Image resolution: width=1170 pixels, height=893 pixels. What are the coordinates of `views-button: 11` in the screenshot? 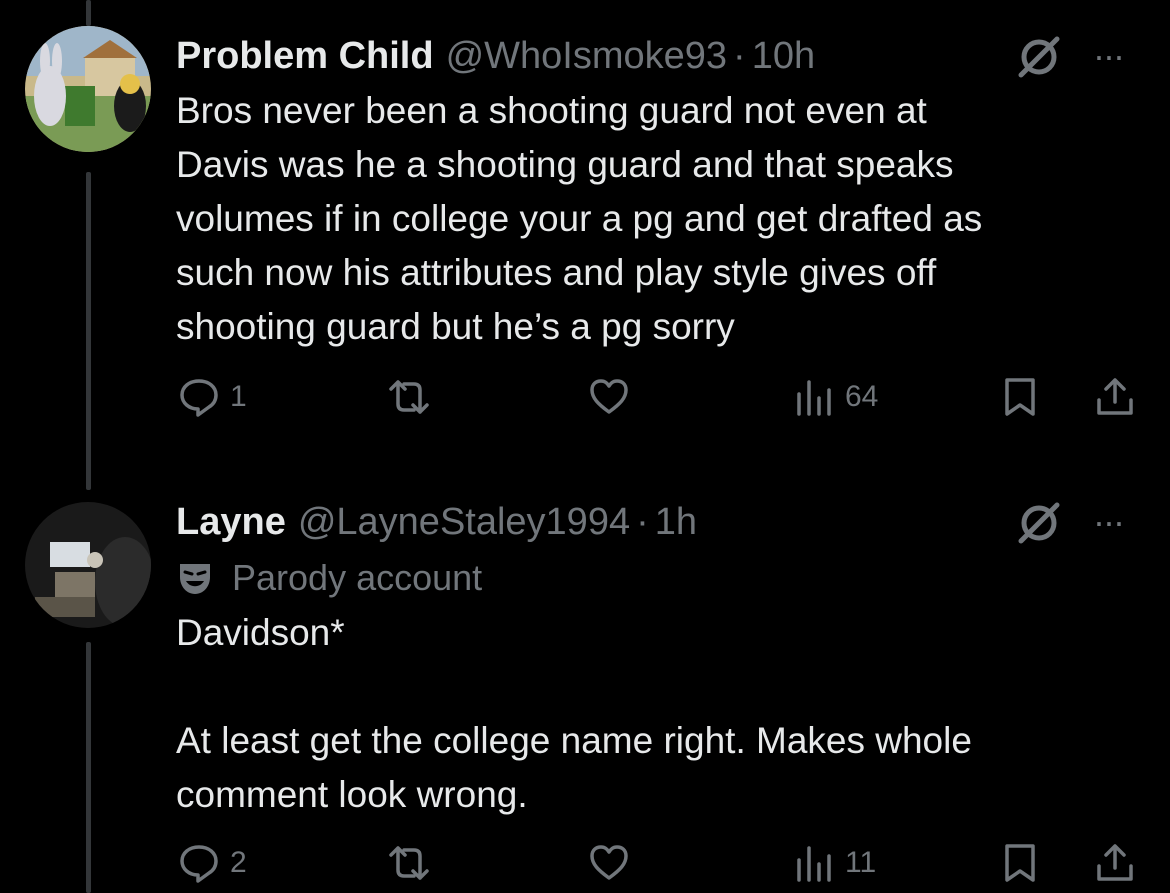 It's located at (834, 863).